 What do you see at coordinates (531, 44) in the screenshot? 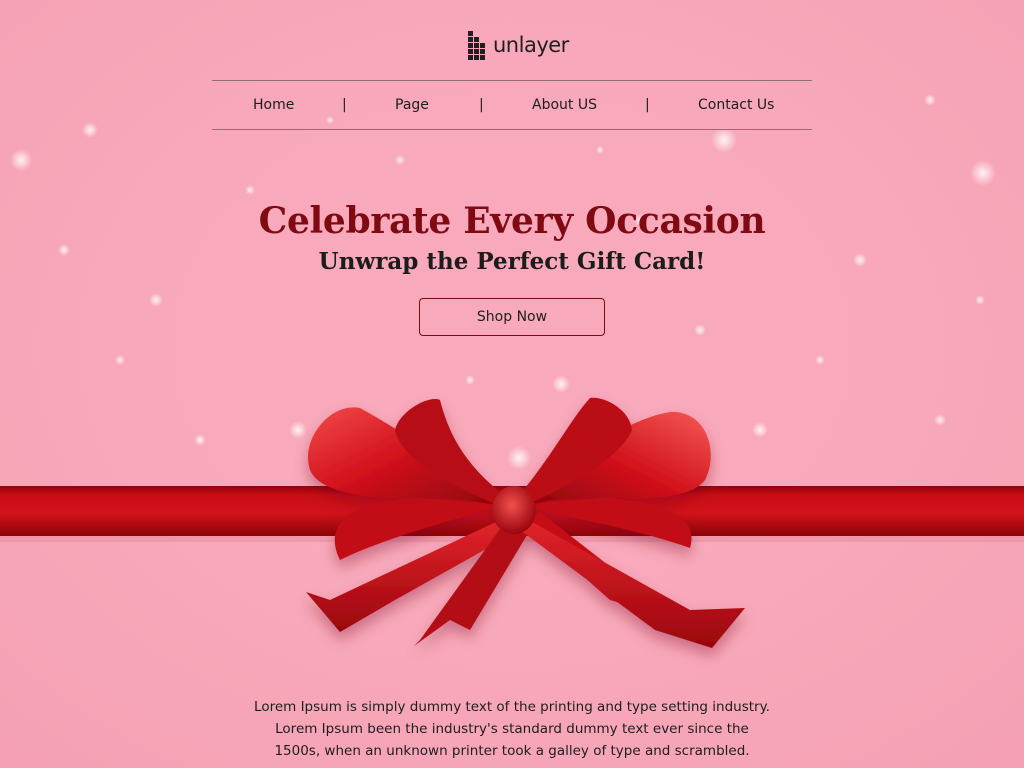
I see `logo-text: unlayer` at bounding box center [531, 44].